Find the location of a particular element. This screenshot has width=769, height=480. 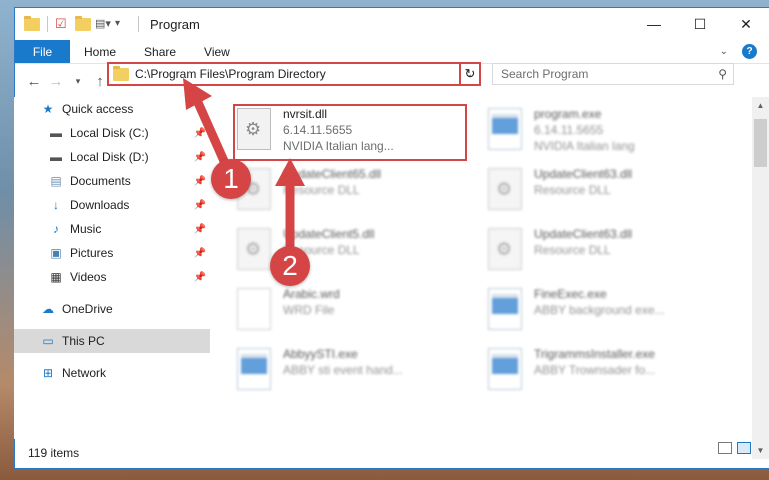

search-input: Search Program ⚲ is located at coordinates (613, 74).